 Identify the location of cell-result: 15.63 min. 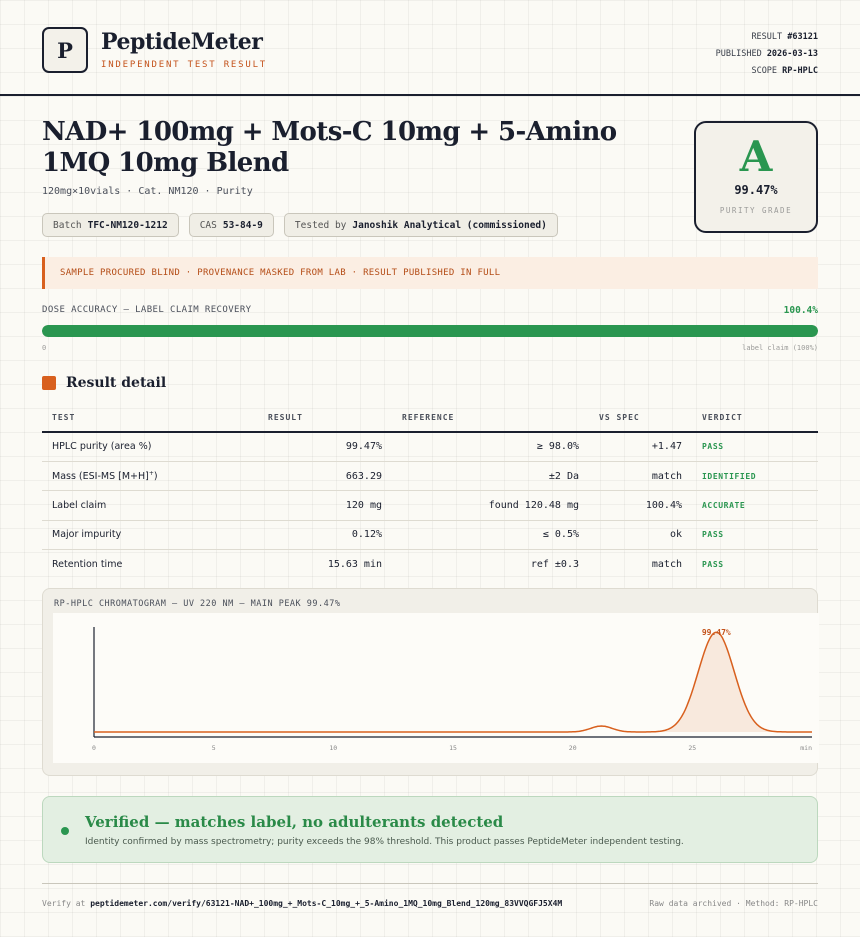
(354, 564).